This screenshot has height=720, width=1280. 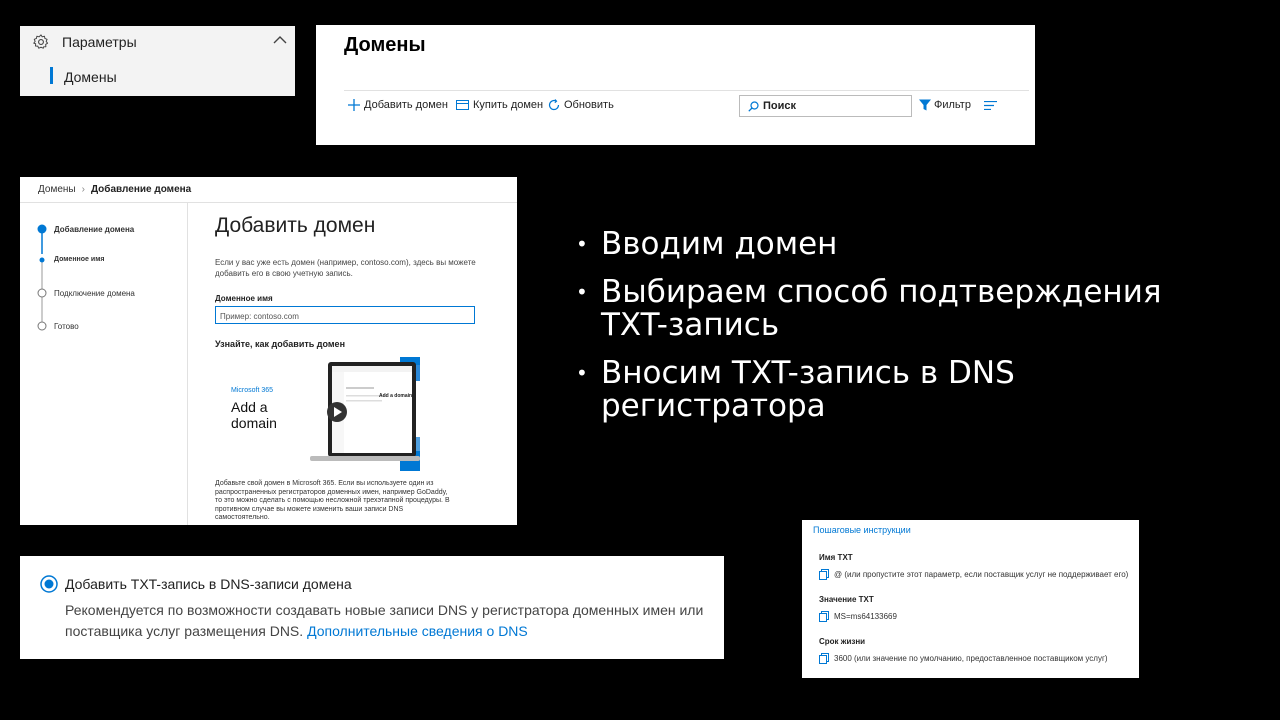 What do you see at coordinates (406, 105) in the screenshot?
I see `add-domain-label: Добавить домен` at bounding box center [406, 105].